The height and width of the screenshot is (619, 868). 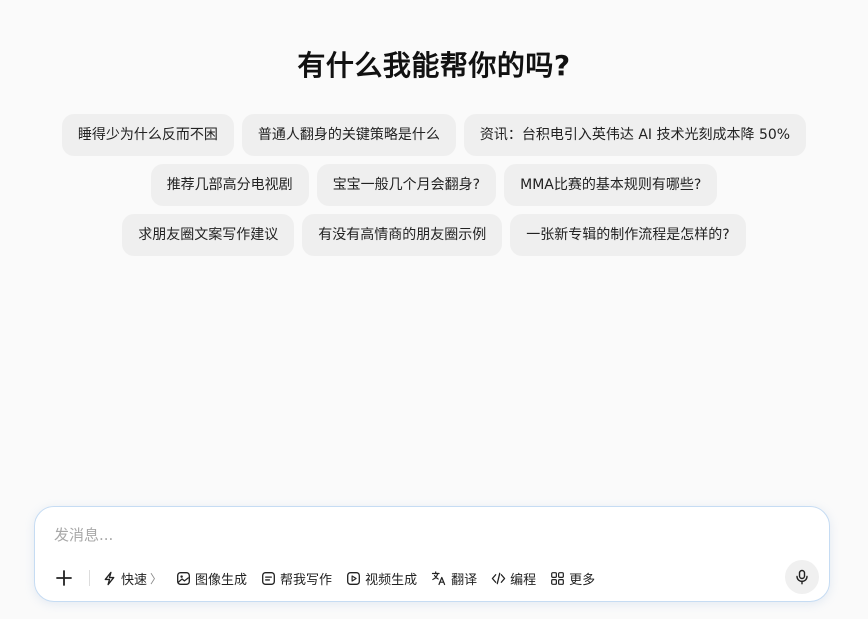 I want to click on message-composer: 快速 〉 图像生成 帮我写作, so click(x=432, y=554).